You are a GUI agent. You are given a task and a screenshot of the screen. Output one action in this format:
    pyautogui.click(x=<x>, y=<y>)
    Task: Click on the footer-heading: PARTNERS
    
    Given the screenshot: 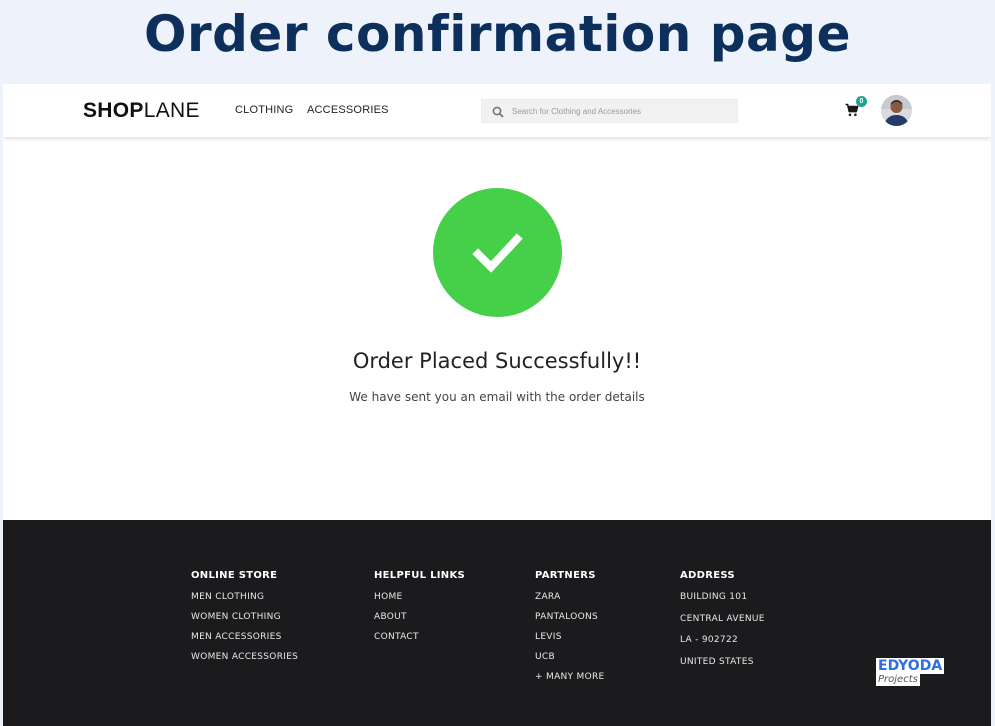 What is the action you would take?
    pyautogui.click(x=565, y=575)
    